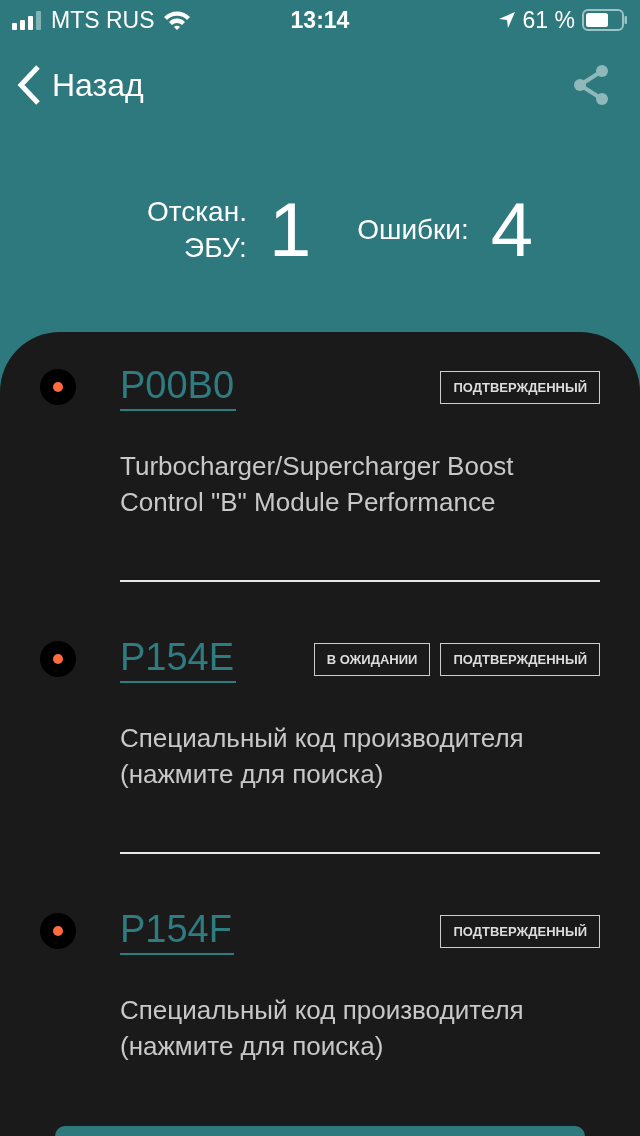 This screenshot has height=1136, width=640. What do you see at coordinates (80, 85) in the screenshot?
I see `back-button: Назад` at bounding box center [80, 85].